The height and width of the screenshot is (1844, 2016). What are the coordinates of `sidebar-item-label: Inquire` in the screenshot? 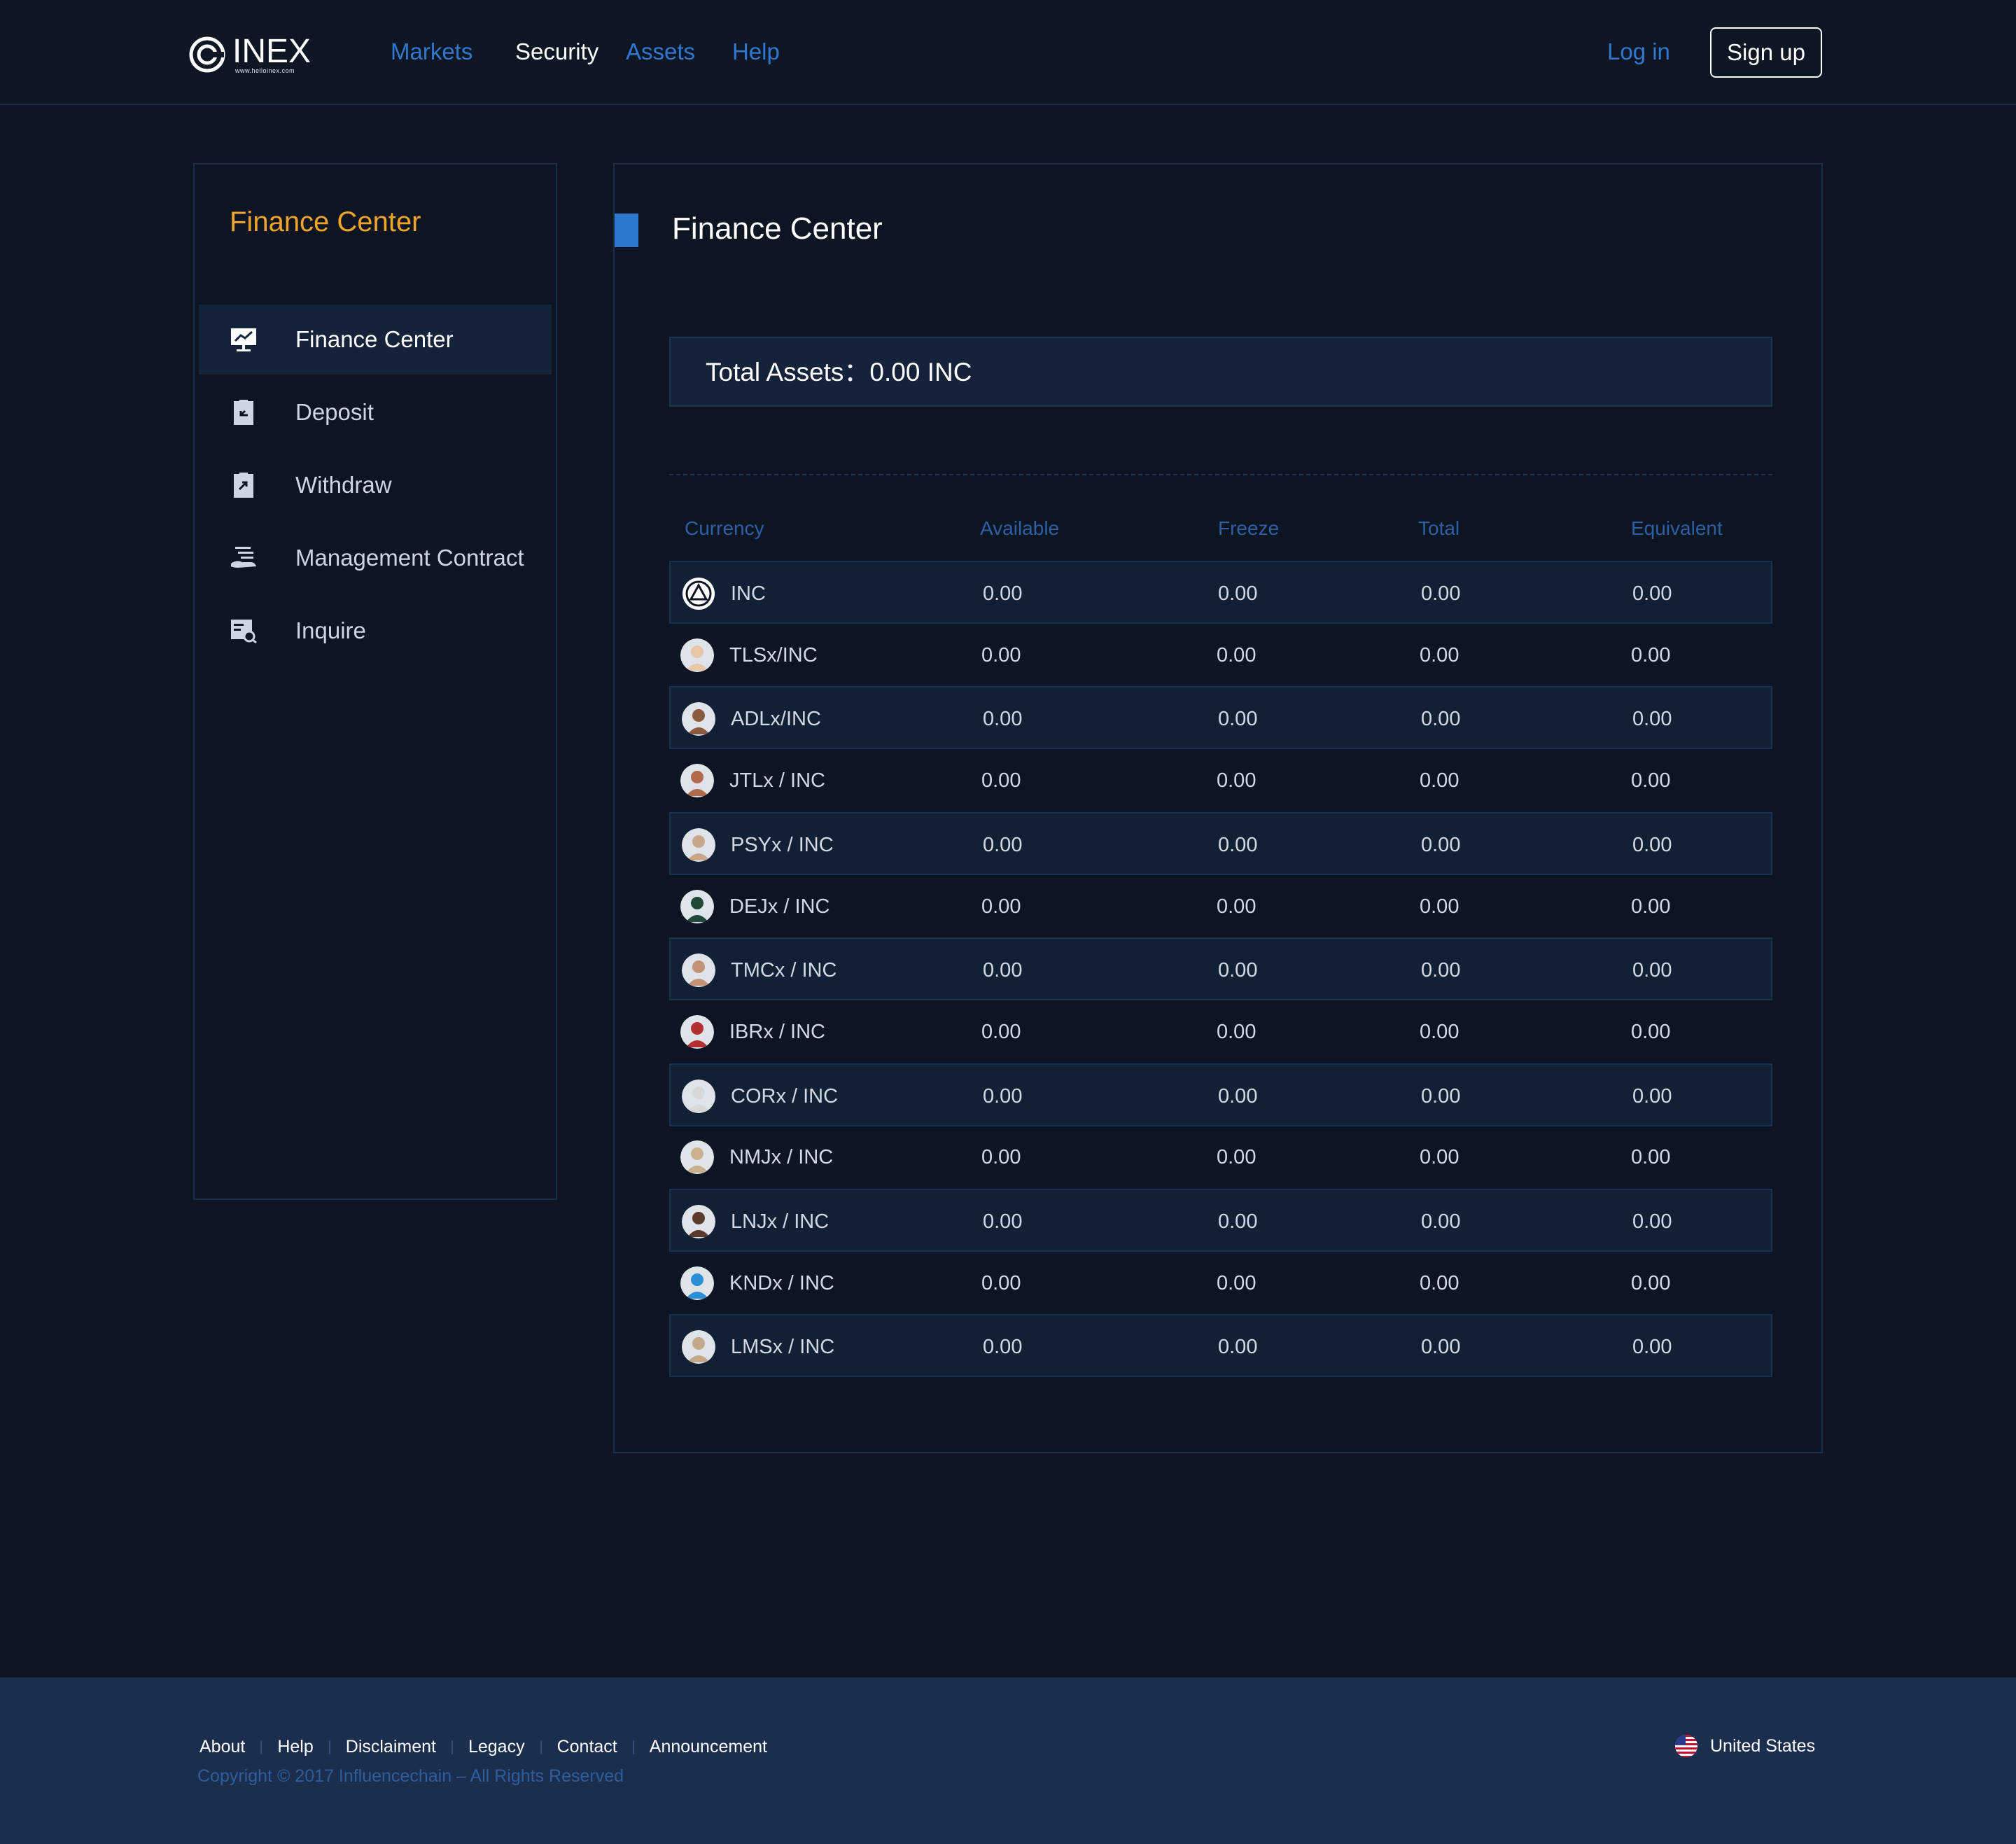 It's located at (330, 630).